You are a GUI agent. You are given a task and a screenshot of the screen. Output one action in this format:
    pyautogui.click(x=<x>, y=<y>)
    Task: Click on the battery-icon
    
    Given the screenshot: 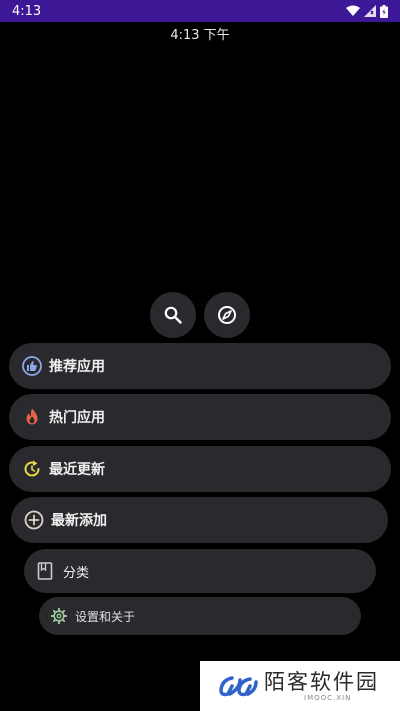 What is the action you would take?
    pyautogui.click(x=384, y=11)
    